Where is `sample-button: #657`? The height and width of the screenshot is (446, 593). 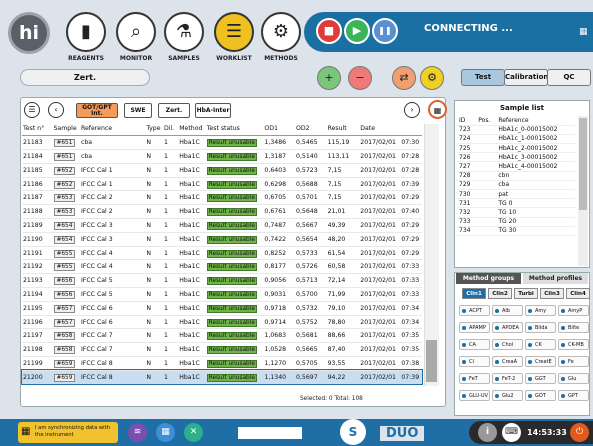
sample-button: #657 is located at coordinates (64, 322).